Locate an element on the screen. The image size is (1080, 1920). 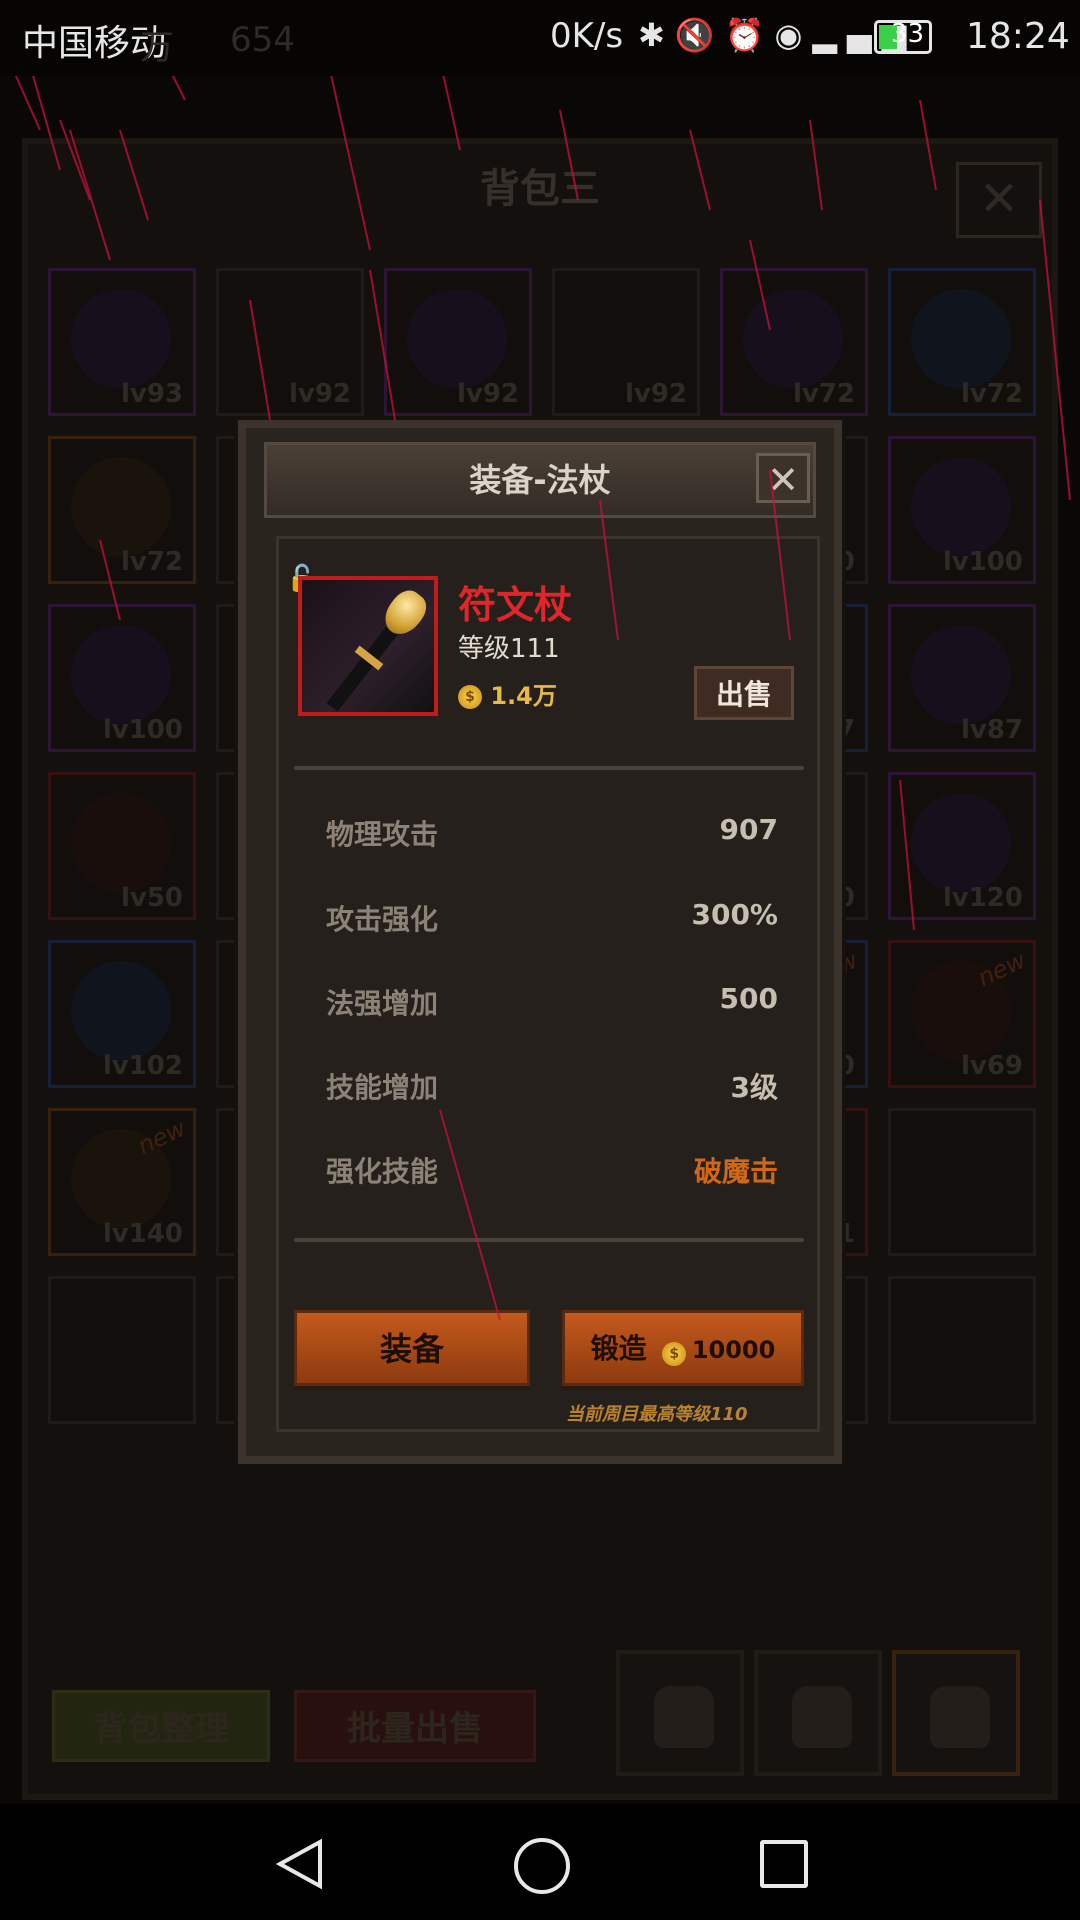
mute-icon: 🔇 is located at coordinates (699, 35).